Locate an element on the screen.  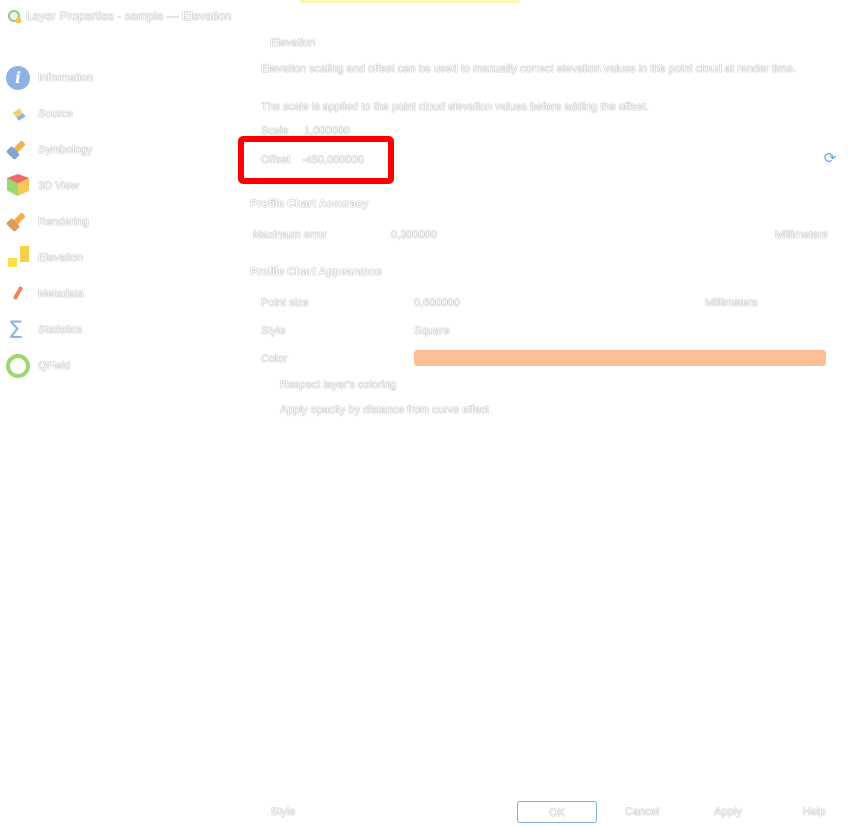
pencil-icon is located at coordinates (18, 294).